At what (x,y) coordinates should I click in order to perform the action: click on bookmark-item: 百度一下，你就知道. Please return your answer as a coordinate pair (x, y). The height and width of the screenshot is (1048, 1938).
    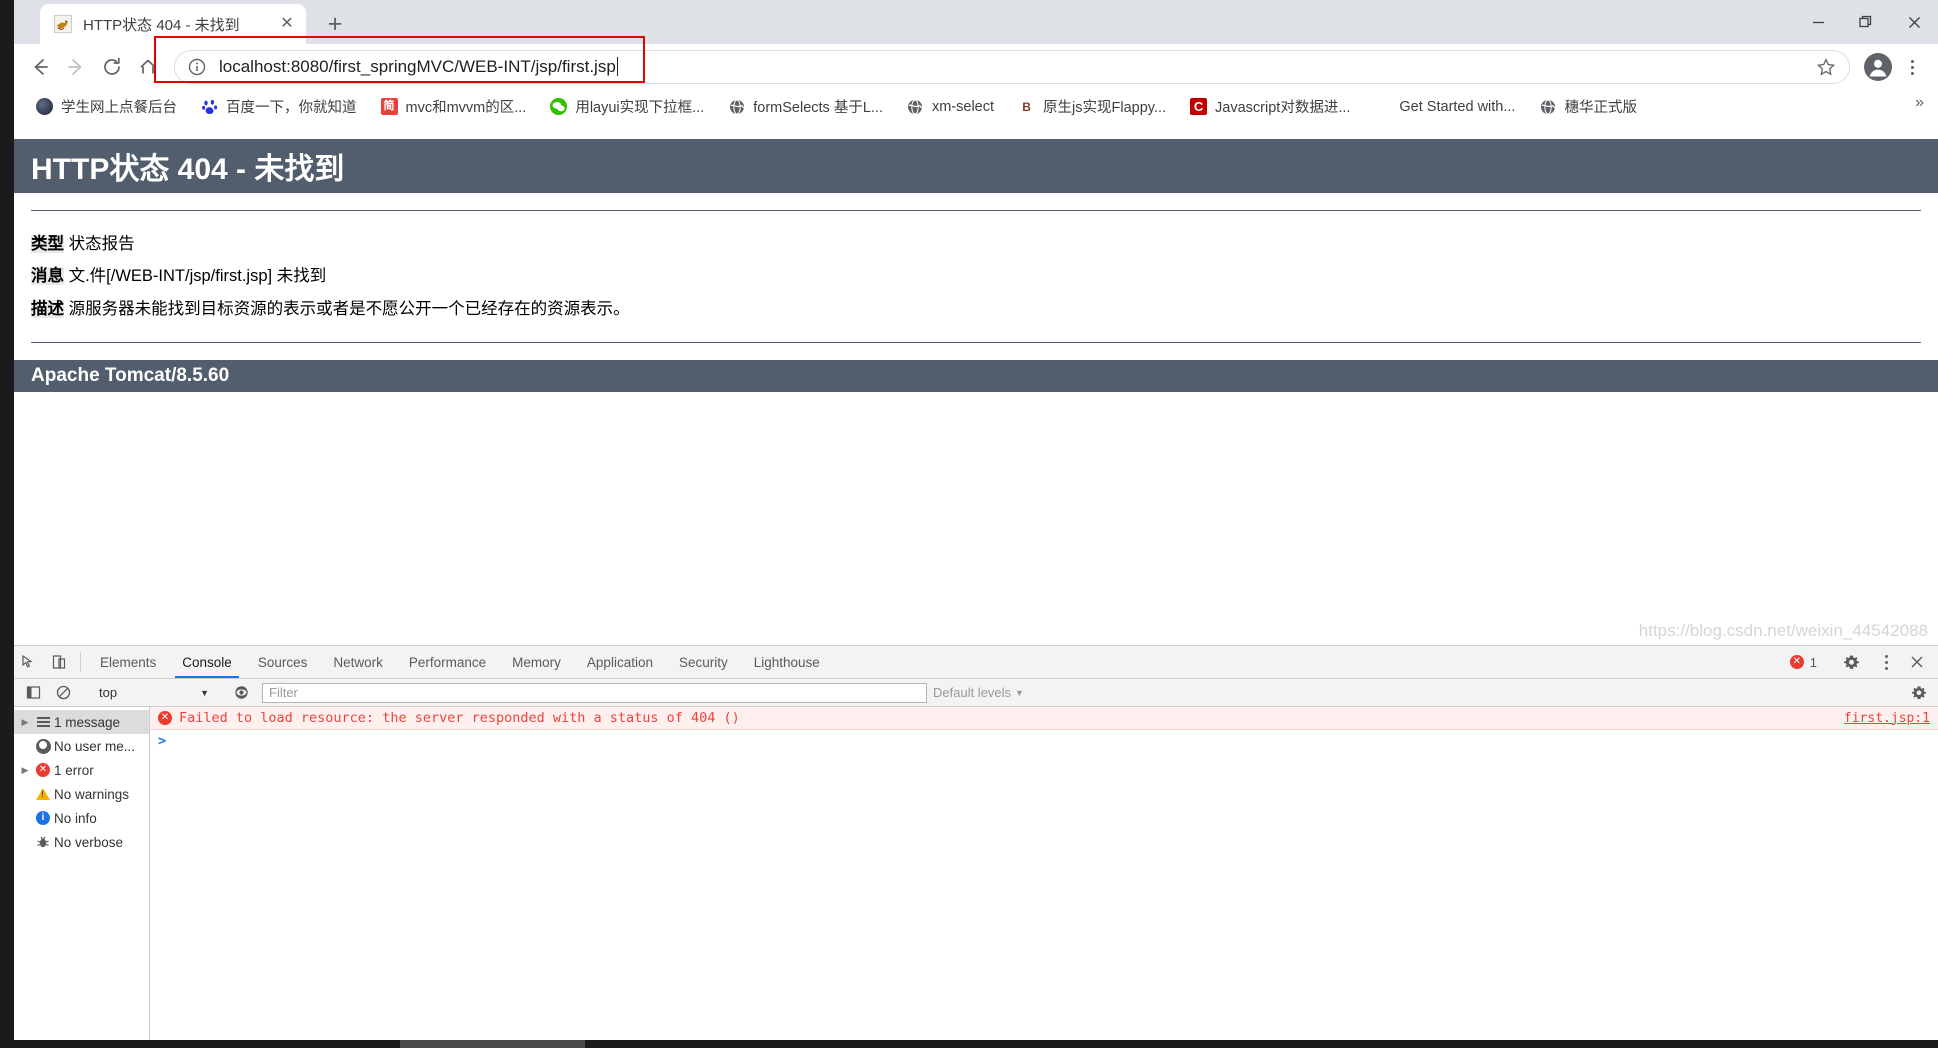
    Looking at the image, I should click on (279, 107).